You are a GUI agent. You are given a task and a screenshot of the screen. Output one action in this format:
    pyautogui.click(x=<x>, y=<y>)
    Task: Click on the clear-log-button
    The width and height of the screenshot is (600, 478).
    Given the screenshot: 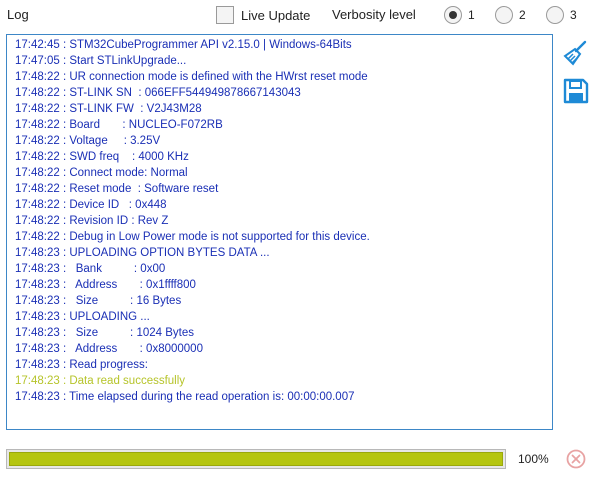 What is the action you would take?
    pyautogui.click(x=576, y=53)
    